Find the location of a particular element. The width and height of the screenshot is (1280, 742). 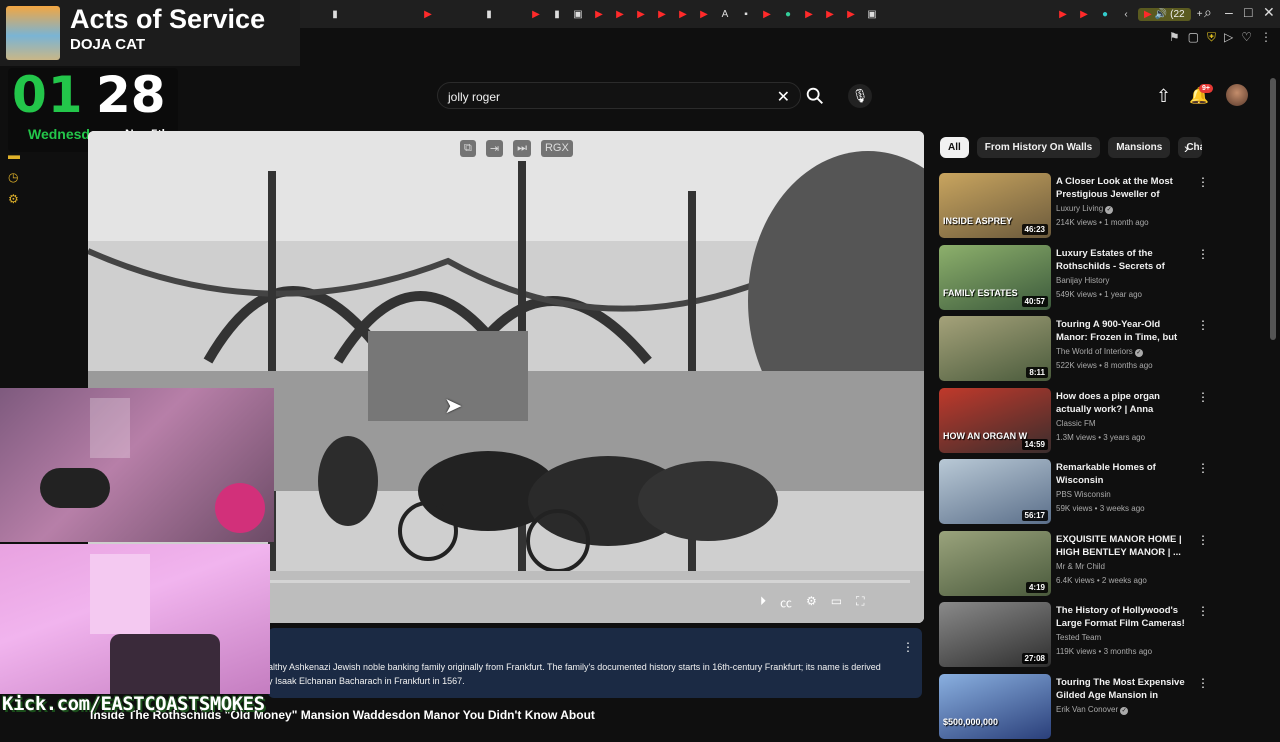

search-input: jolly roger is located at coordinates (474, 97).